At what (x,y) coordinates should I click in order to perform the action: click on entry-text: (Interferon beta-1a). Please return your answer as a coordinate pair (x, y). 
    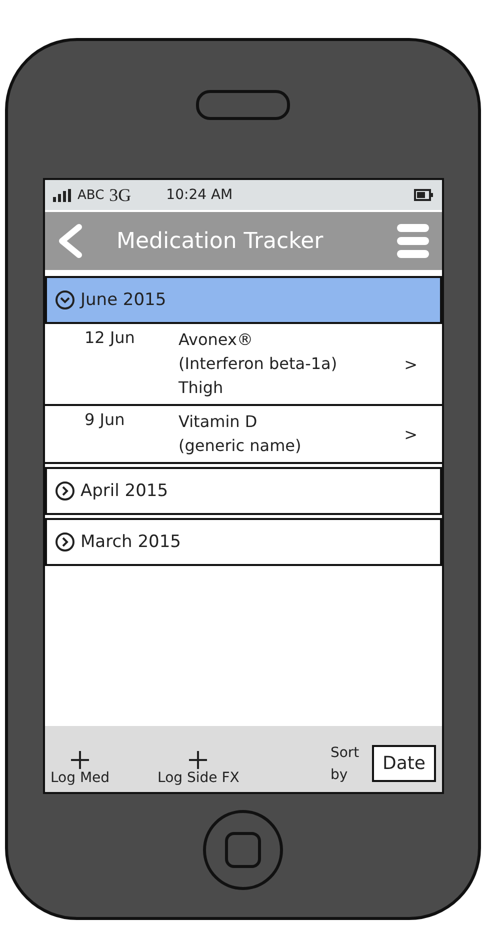
    Looking at the image, I should click on (258, 364).